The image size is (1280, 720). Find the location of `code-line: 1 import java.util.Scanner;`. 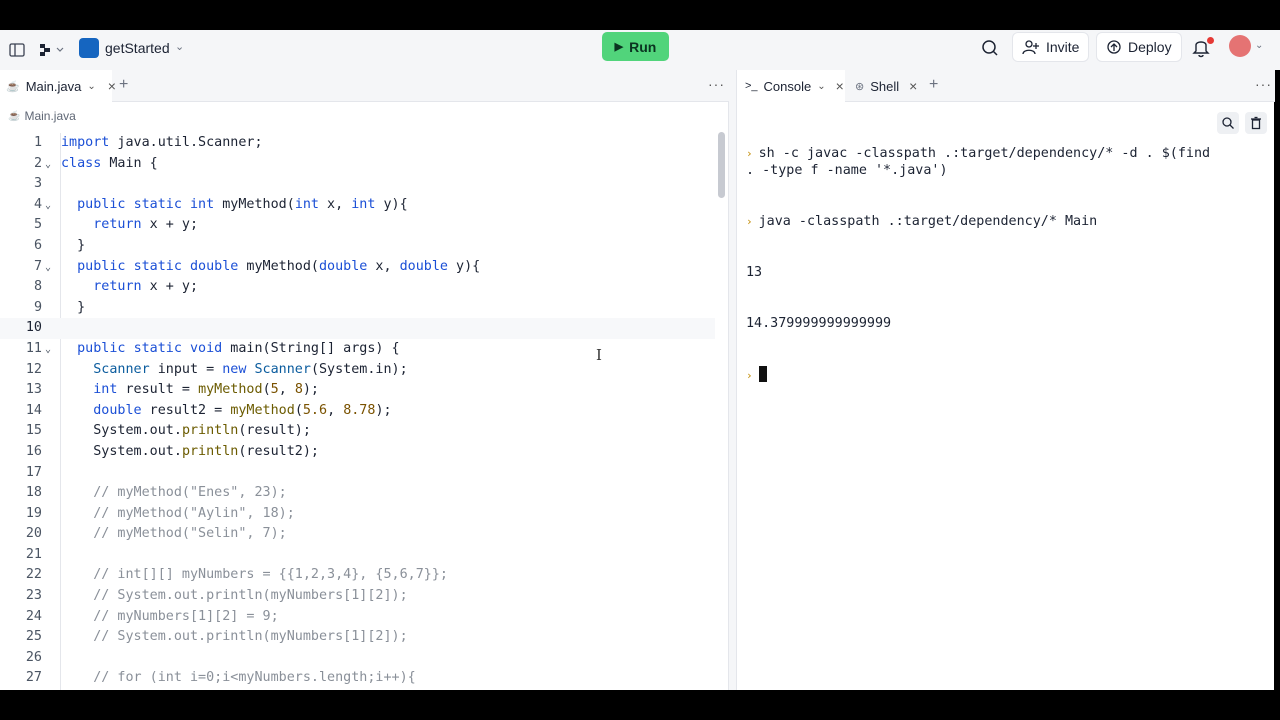

code-line: 1 import java.util.Scanner; is located at coordinates (357, 143).